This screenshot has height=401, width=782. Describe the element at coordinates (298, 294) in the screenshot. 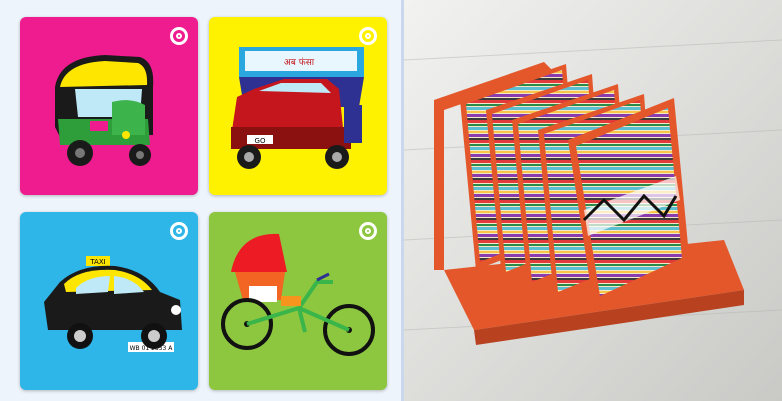

I see `cycle-rickshaw-illustration` at that location.